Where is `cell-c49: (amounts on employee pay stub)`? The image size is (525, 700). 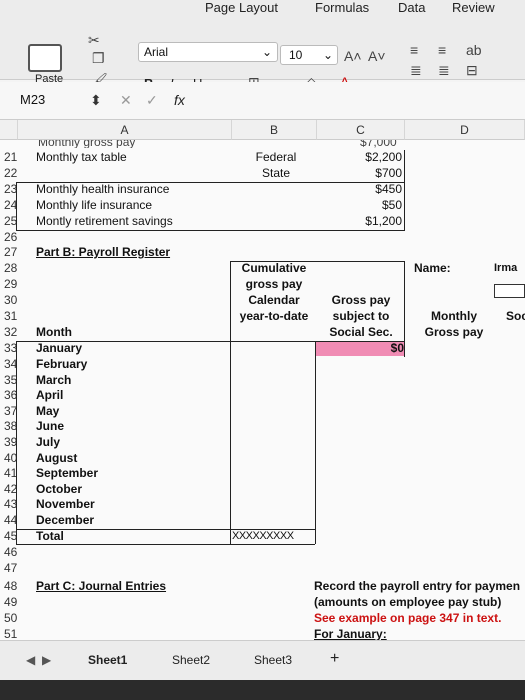 cell-c49: (amounts on employee pay stub) is located at coordinates (407, 602).